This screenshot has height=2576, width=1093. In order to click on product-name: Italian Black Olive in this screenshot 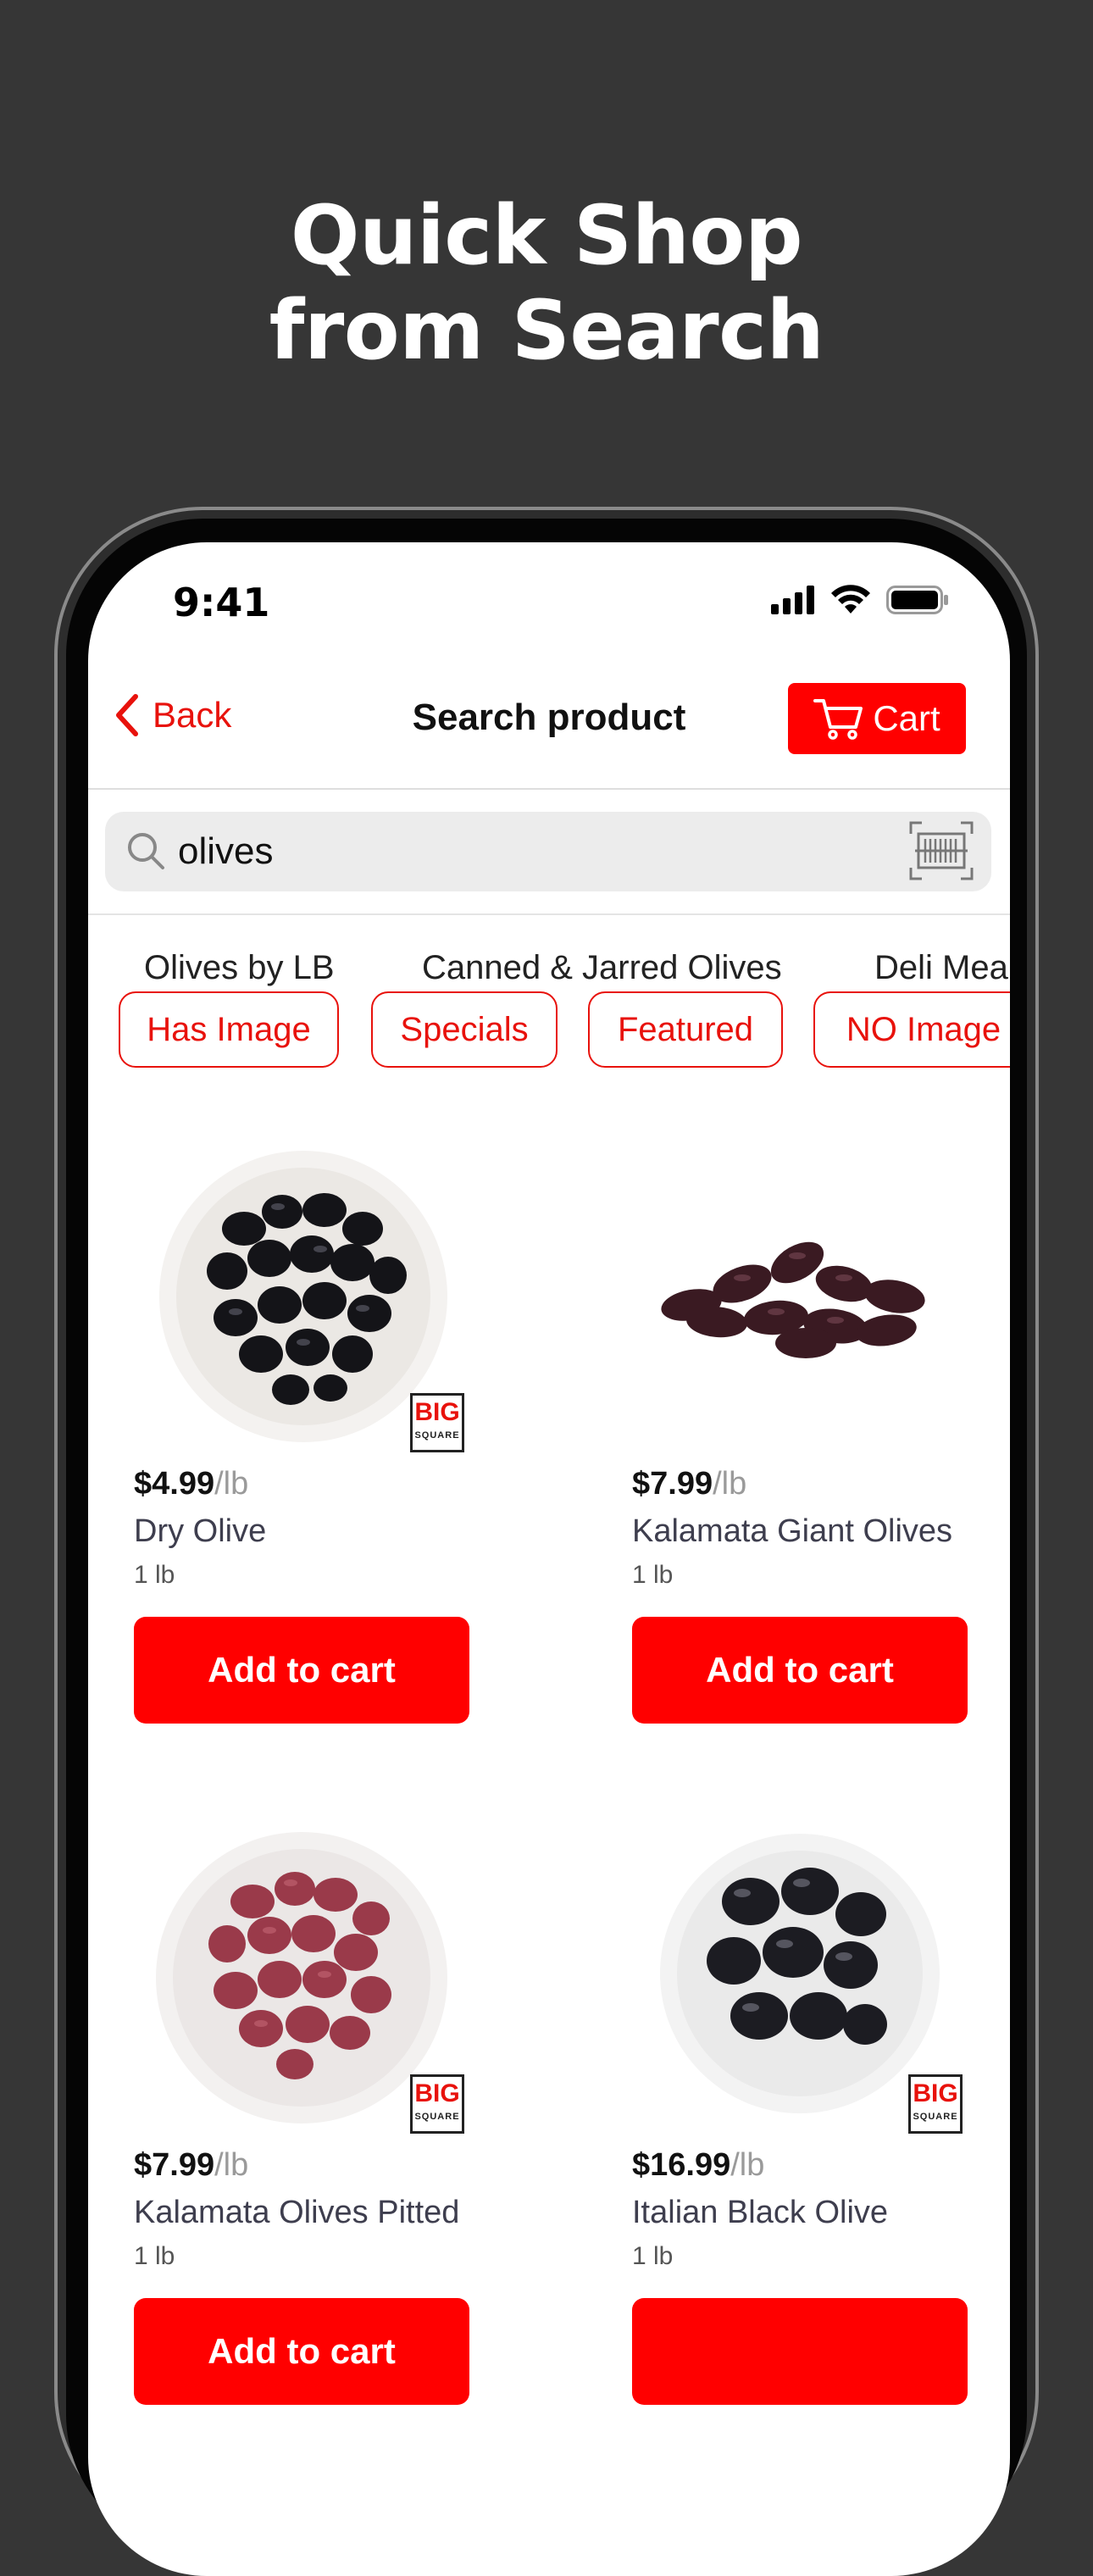, I will do `click(760, 2212)`.